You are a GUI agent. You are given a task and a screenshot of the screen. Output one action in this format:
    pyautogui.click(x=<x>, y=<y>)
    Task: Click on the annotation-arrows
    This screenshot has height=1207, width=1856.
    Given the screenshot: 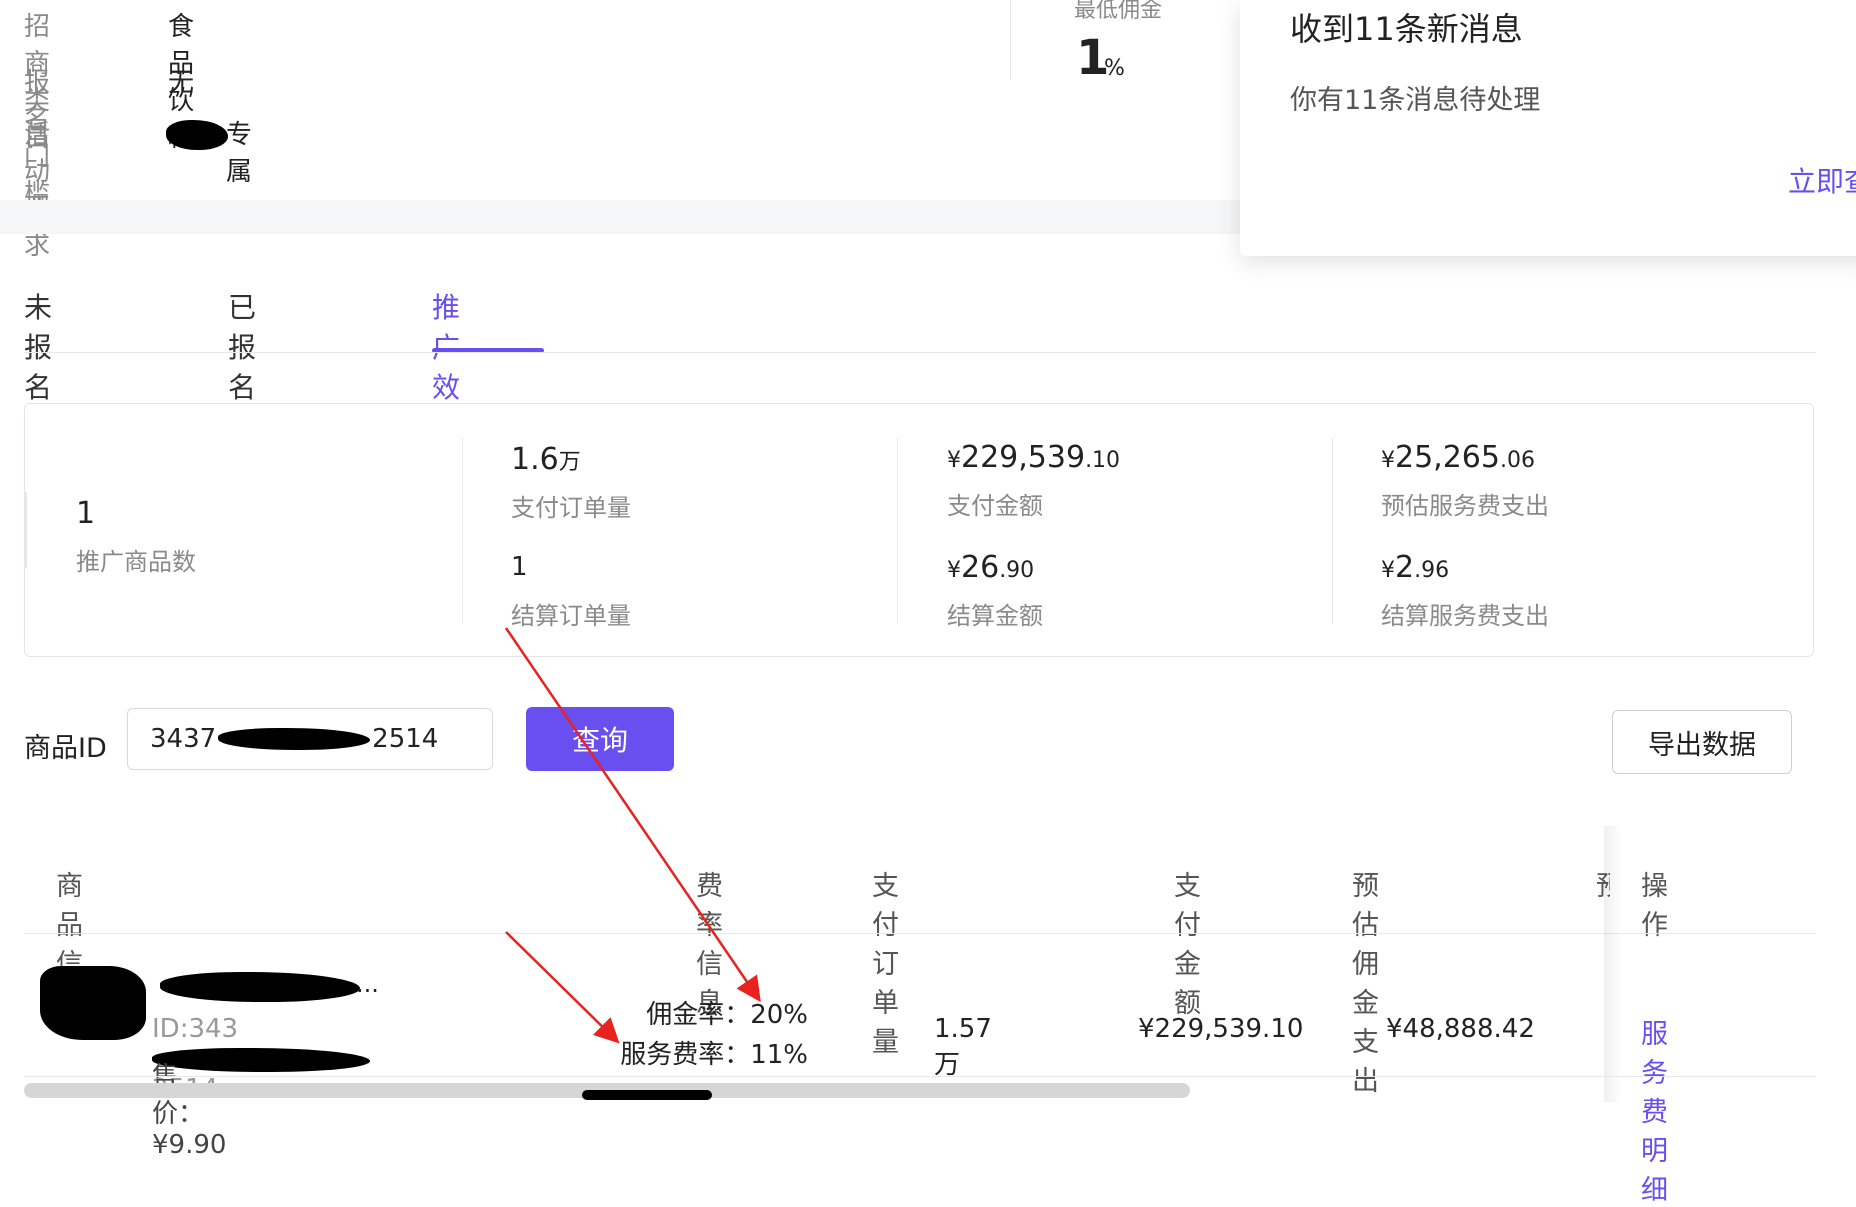 What is the action you would take?
    pyautogui.click(x=632, y=835)
    